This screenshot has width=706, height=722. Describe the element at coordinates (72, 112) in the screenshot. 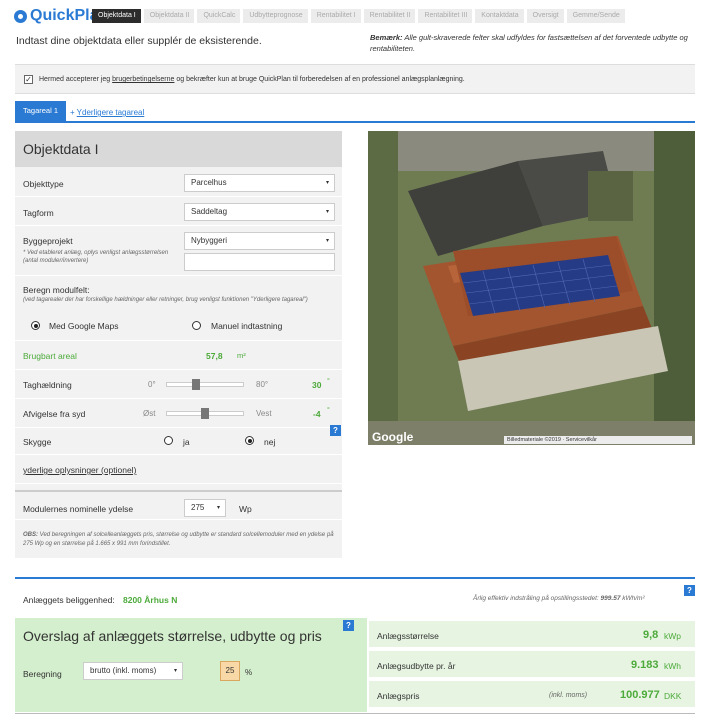

I see `plus-icon: +` at that location.